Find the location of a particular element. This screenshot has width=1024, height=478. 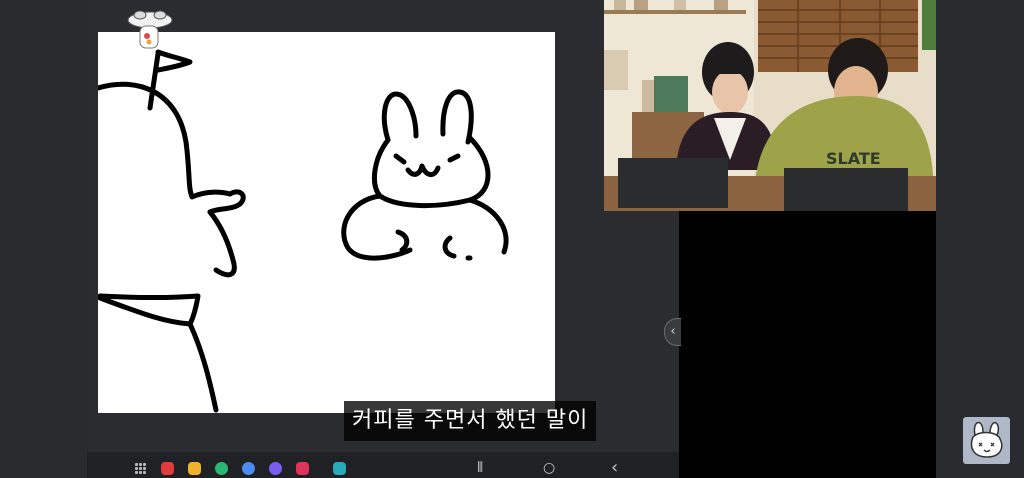

bunny-face-detail-stroke is located at coordinates (427, 165).